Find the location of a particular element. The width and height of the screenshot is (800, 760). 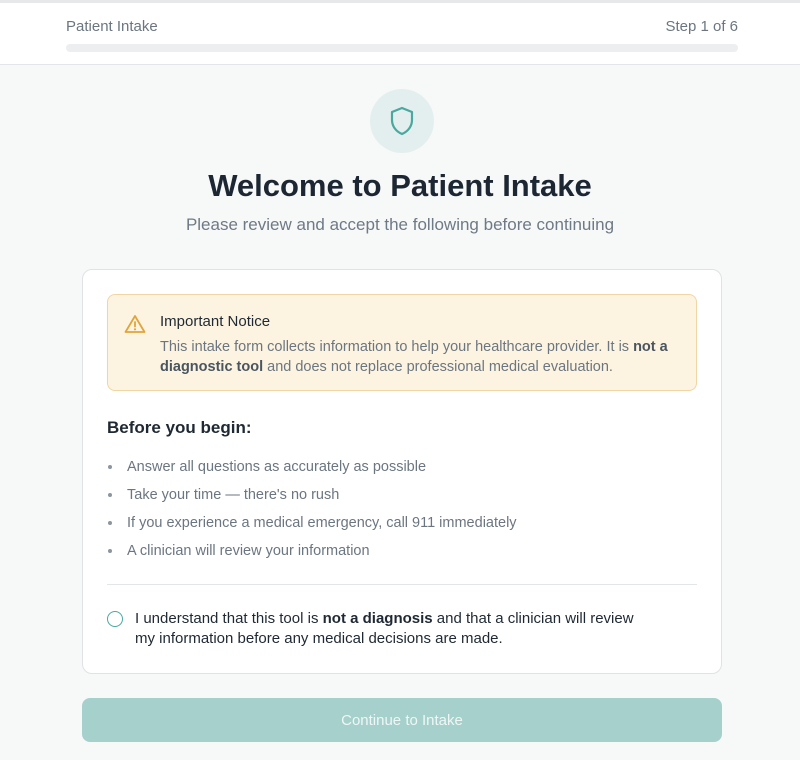

progress-header: Patient Intake Step 1 of 6 is located at coordinates (400, 32).